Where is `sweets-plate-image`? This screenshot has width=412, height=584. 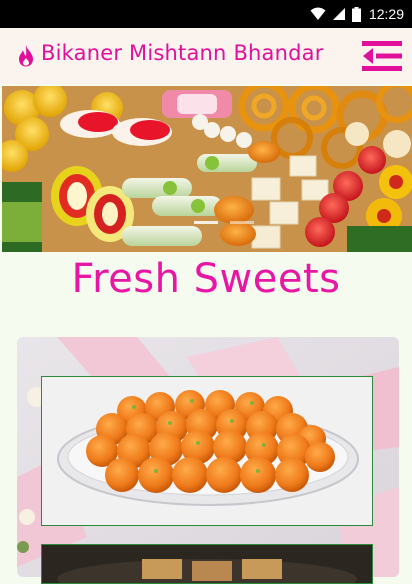 sweets-plate-image is located at coordinates (207, 564).